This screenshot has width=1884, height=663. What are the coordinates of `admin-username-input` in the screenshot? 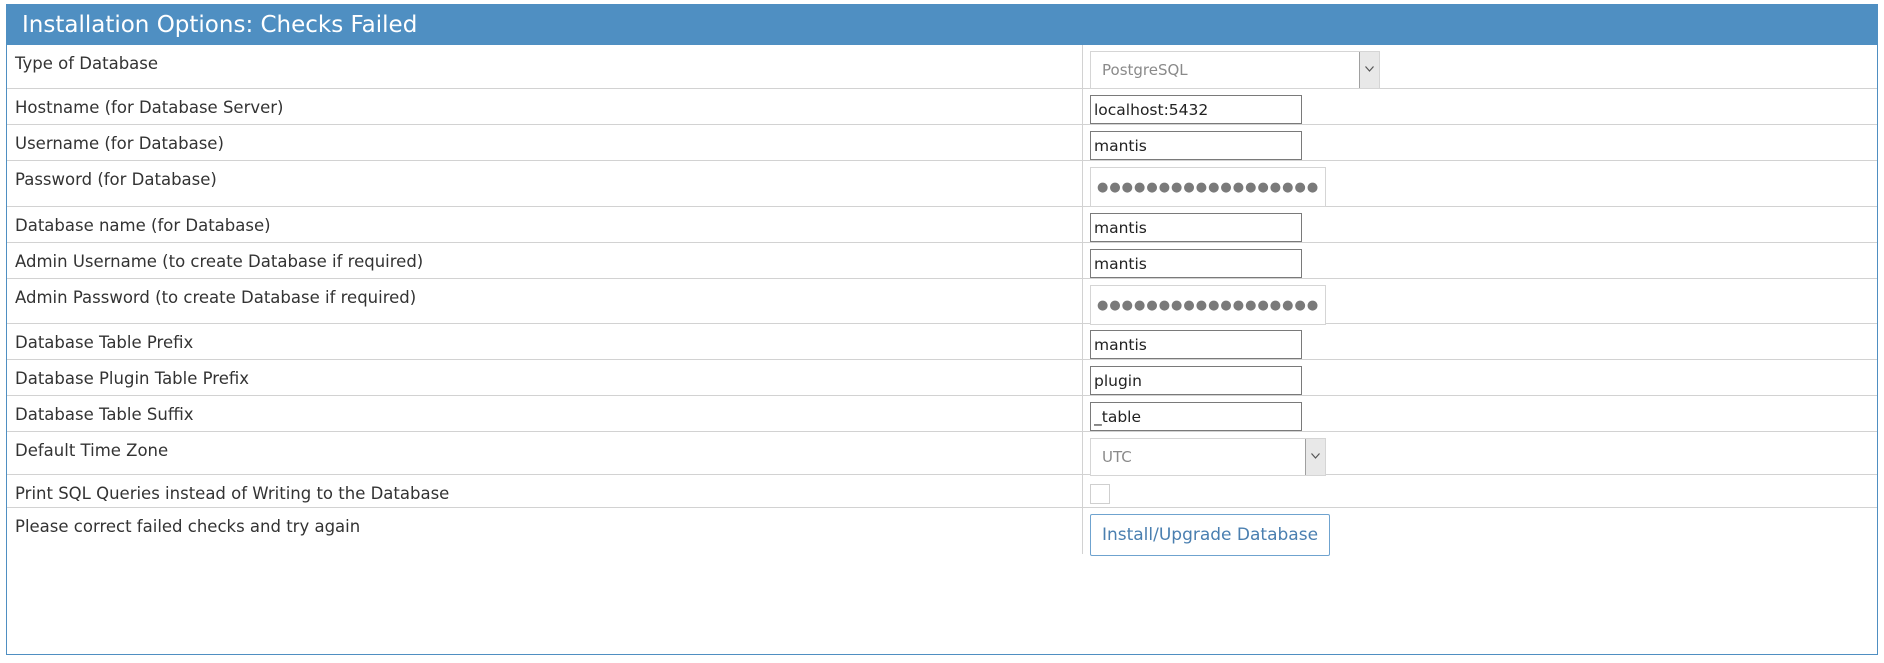 It's located at (1196, 263).